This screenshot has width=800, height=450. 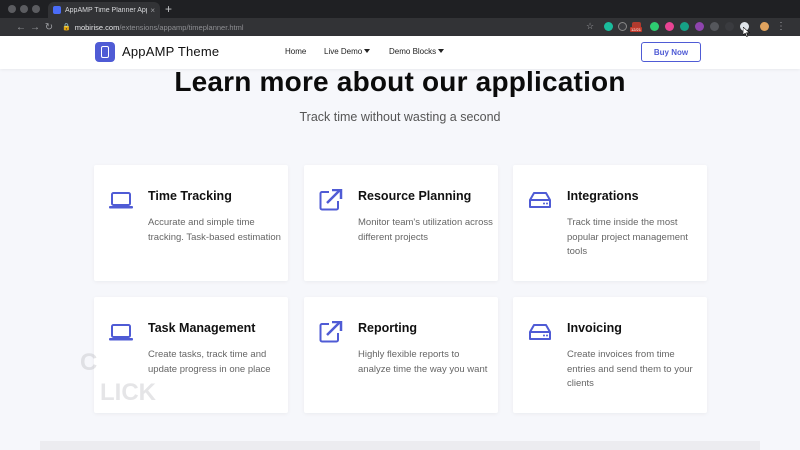 I want to click on window-minimize-button, so click(x=24, y=9).